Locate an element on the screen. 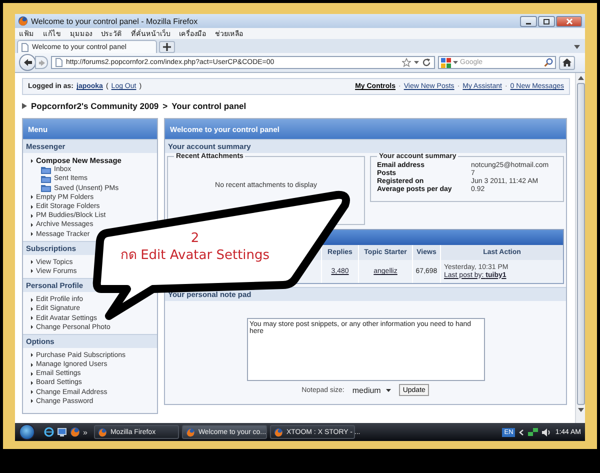  overflow-chevron: » is located at coordinates (85, 432).